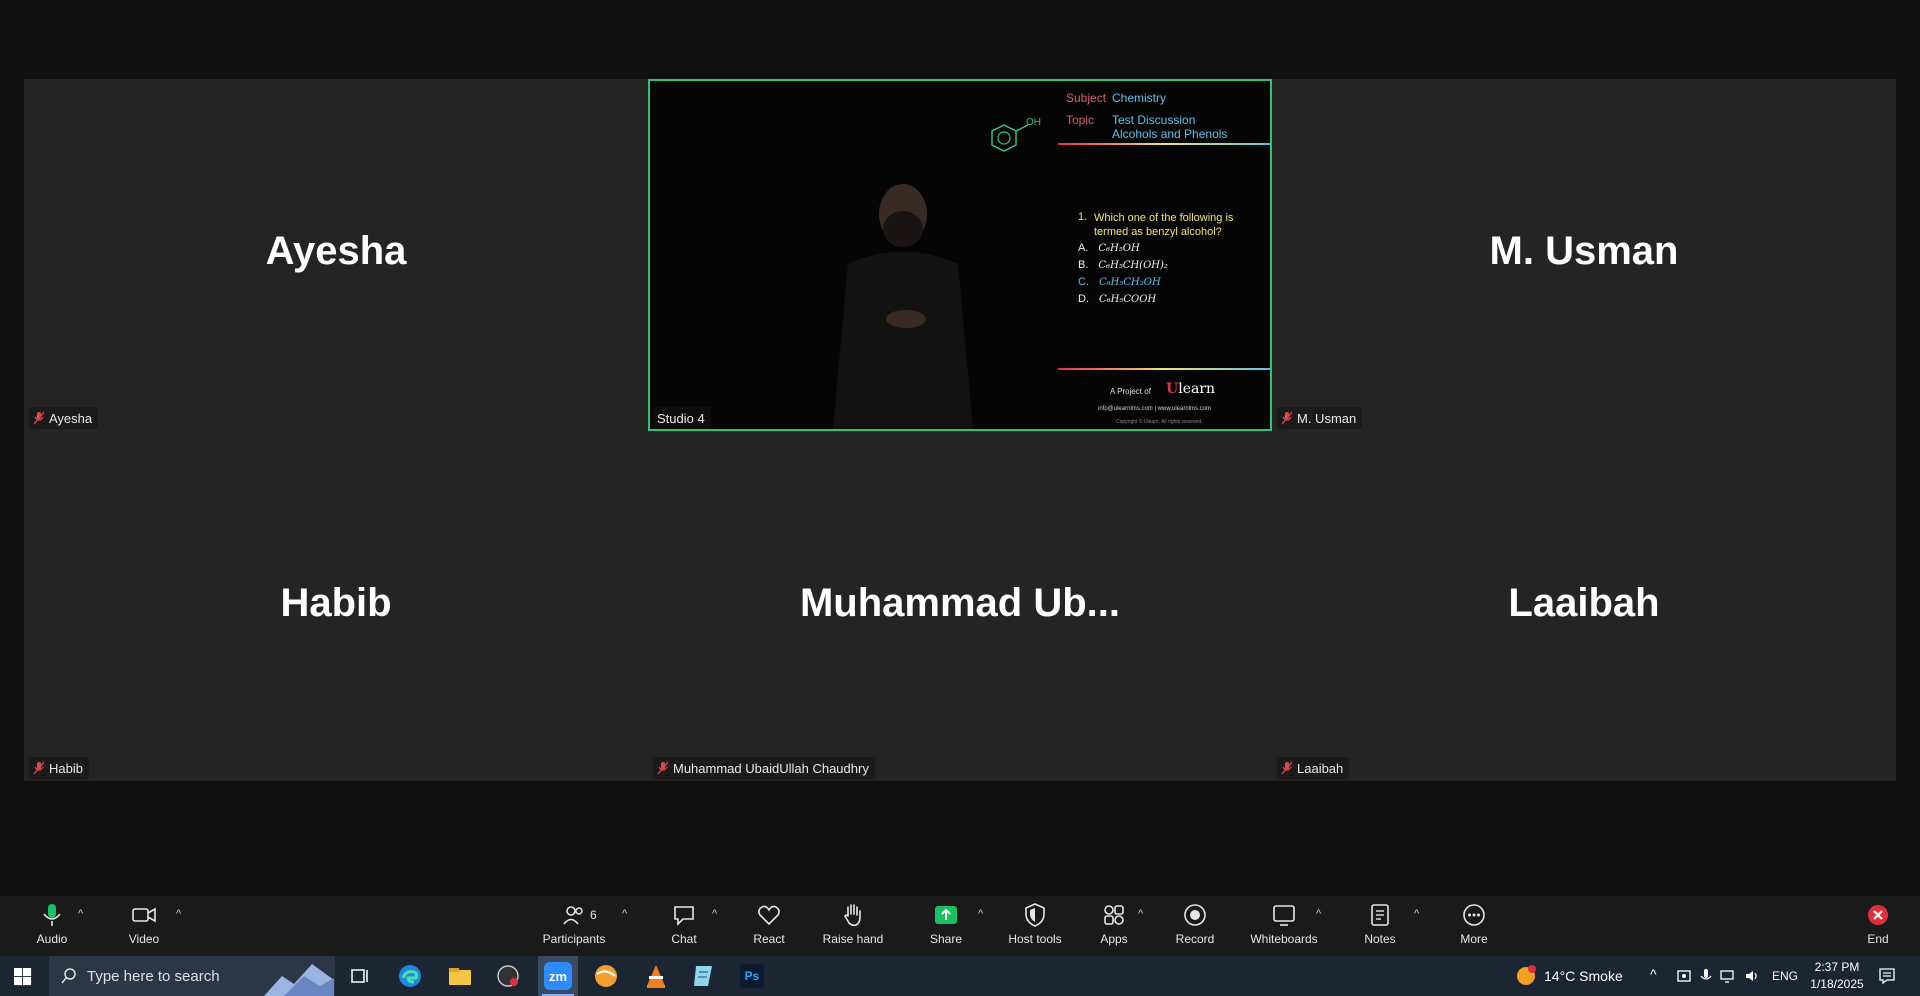 This screenshot has width=1920, height=996. What do you see at coordinates (1878, 926) in the screenshot?
I see `end-meeting-button: End` at bounding box center [1878, 926].